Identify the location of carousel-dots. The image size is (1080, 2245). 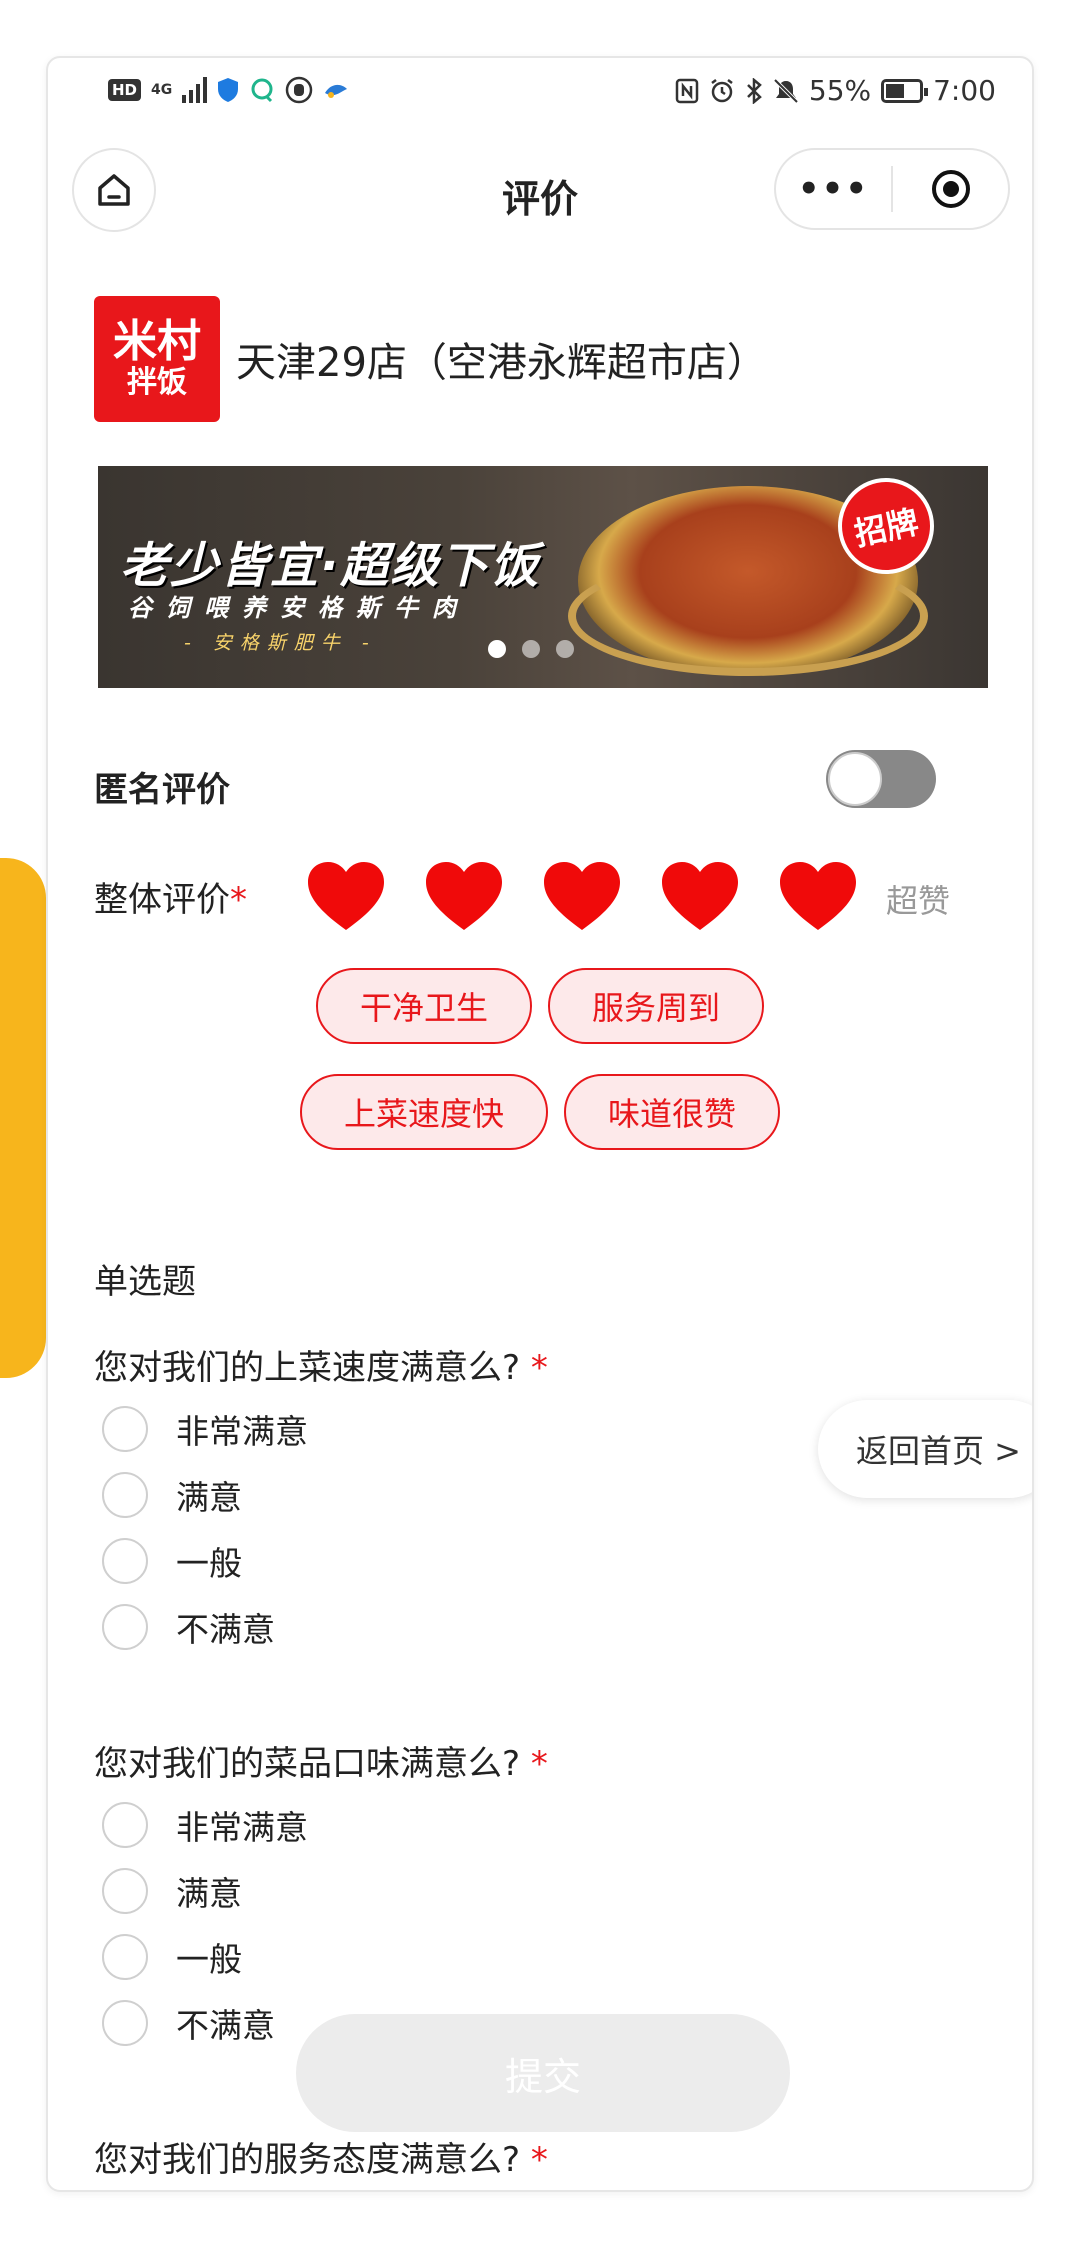
(531, 649).